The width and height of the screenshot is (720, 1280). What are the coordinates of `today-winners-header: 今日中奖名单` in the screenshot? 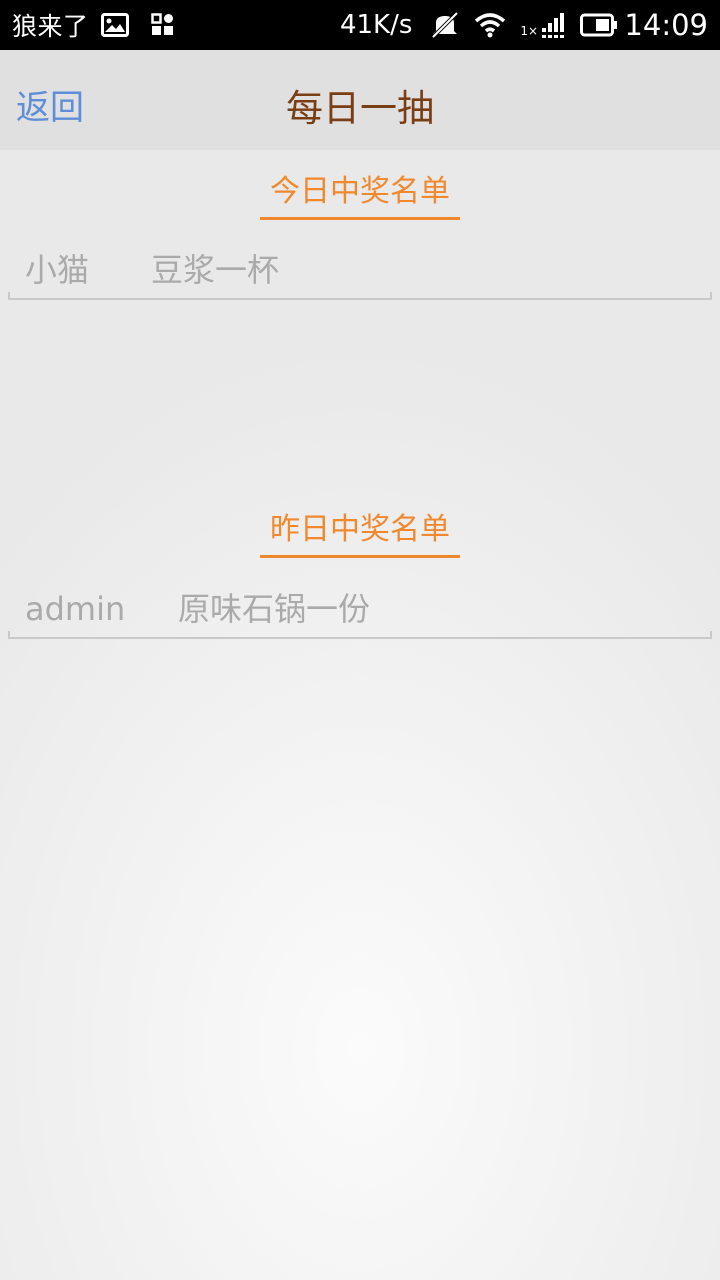 It's located at (360, 195).